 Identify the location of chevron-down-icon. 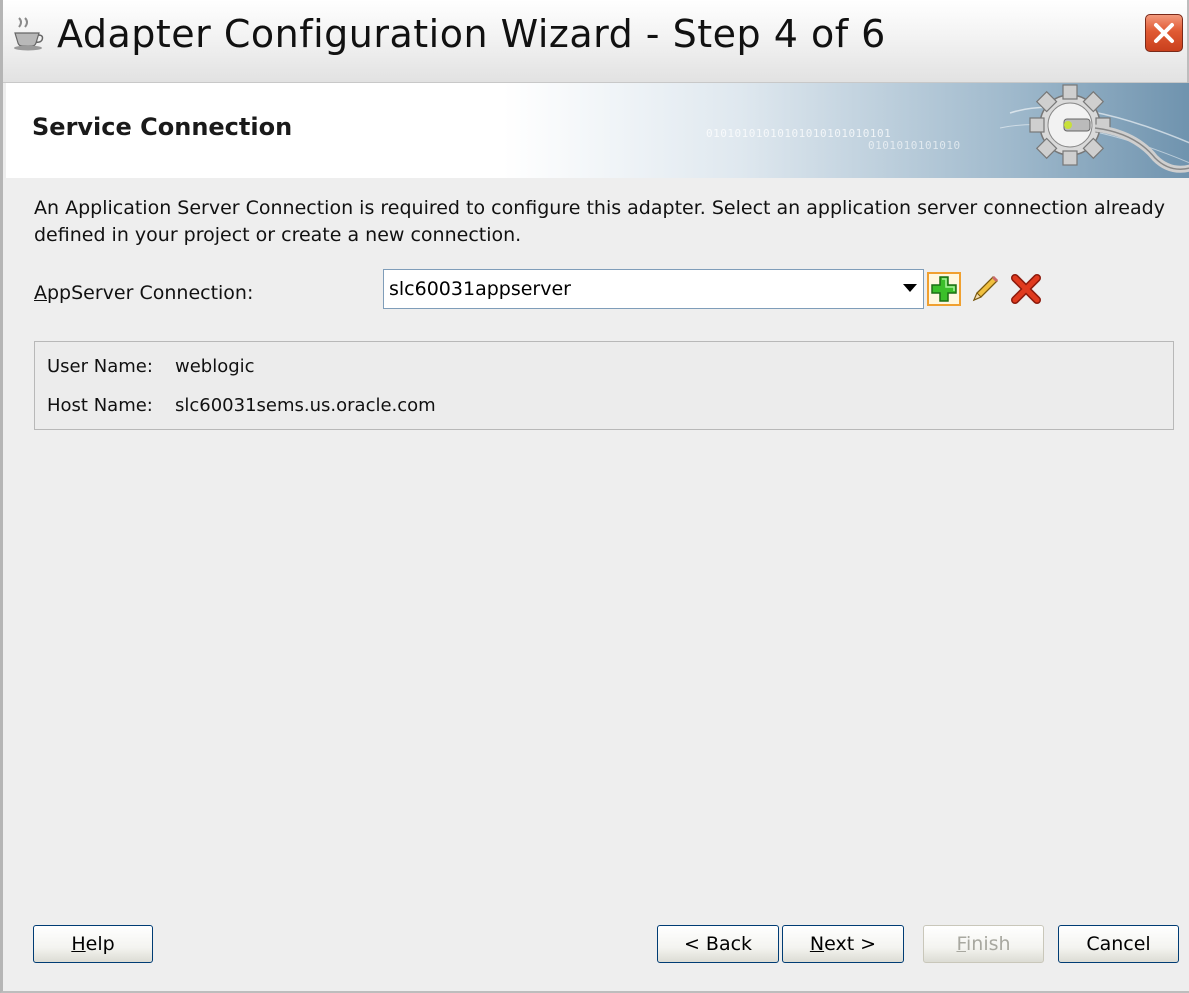
(910, 288).